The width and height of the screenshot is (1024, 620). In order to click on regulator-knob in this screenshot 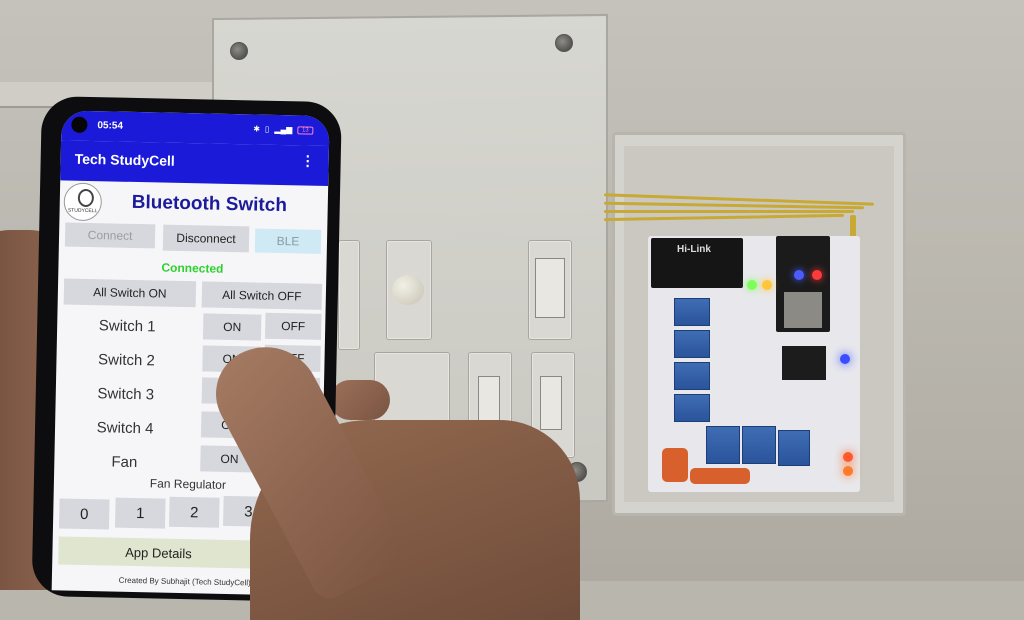, I will do `click(408, 290)`.